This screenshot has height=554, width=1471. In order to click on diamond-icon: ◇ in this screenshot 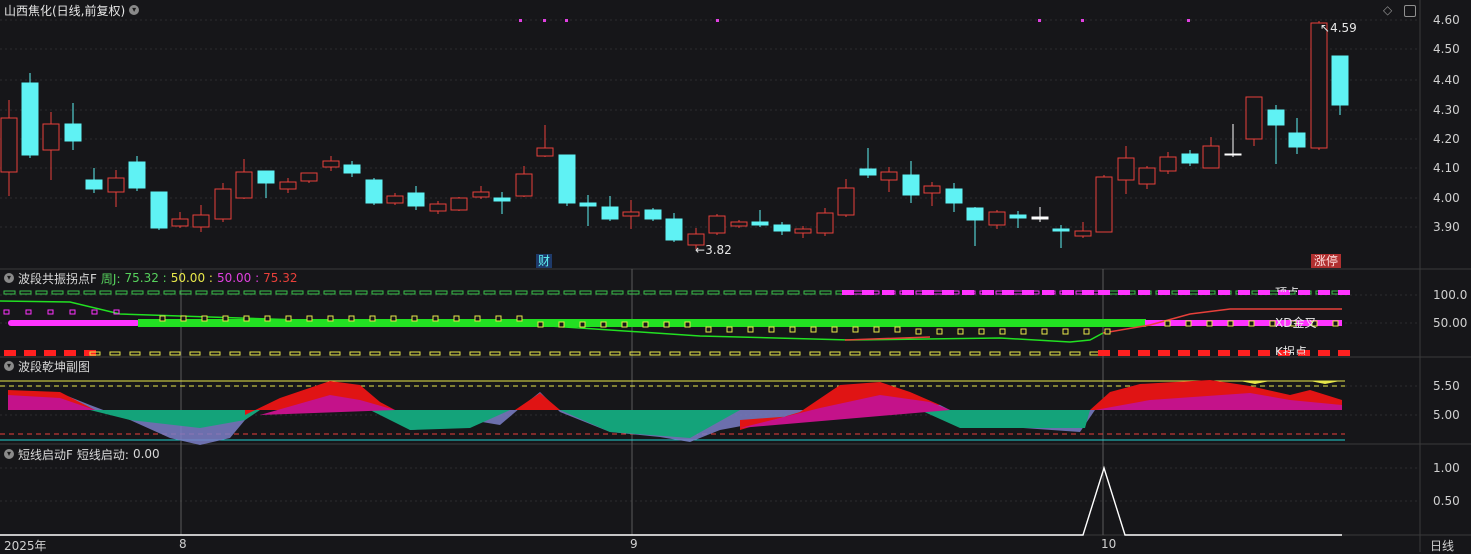, I will do `click(1387, 10)`.